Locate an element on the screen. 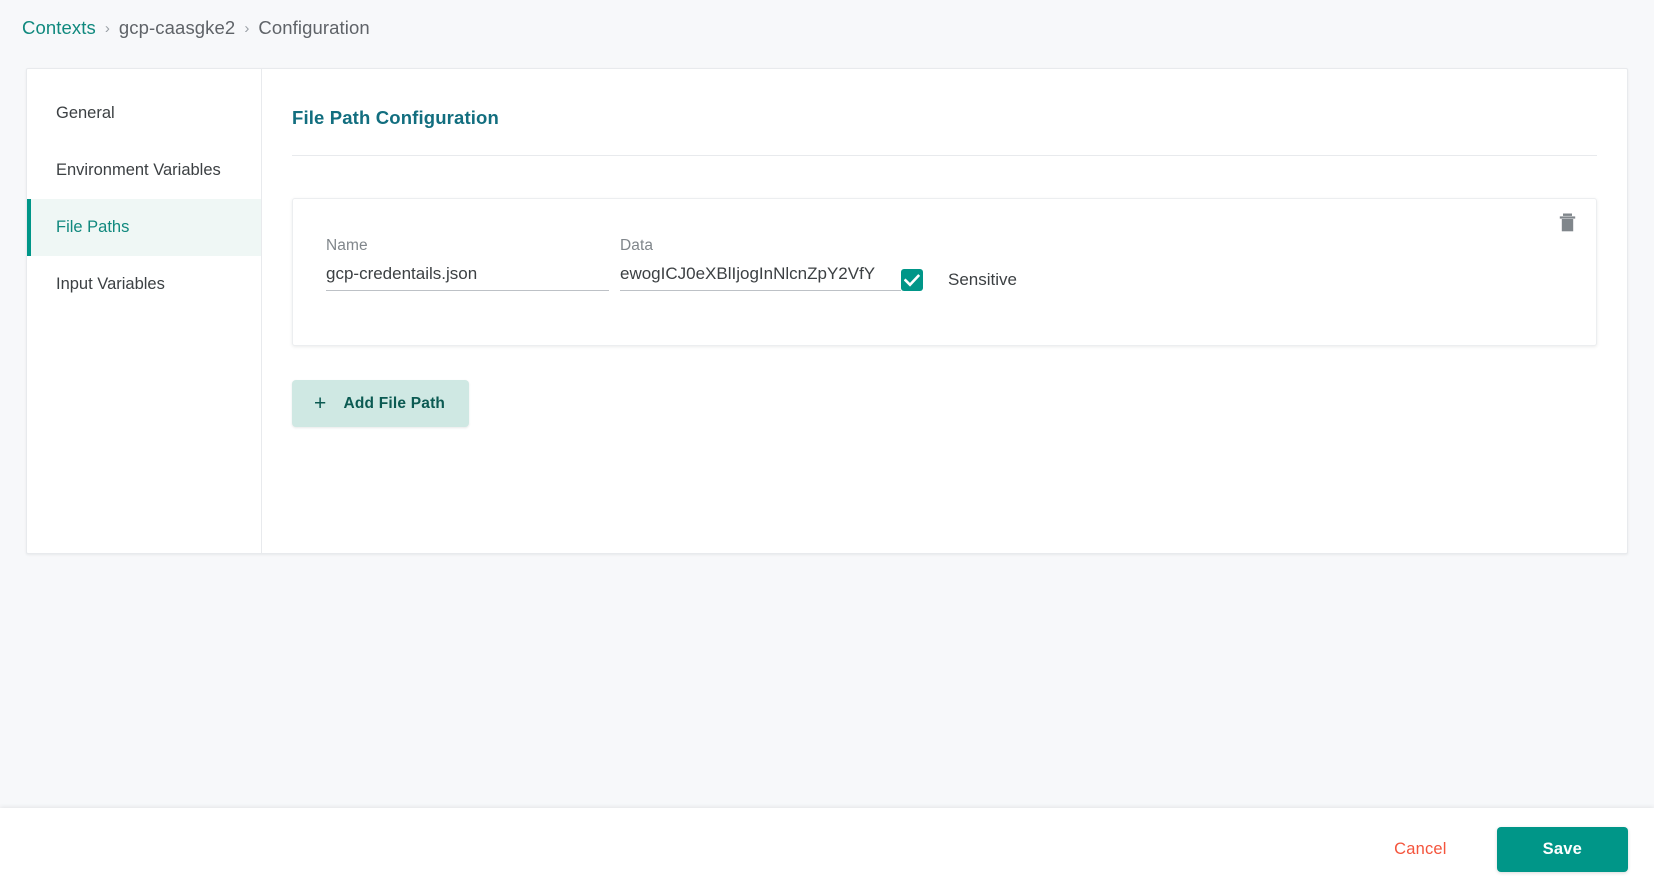  page-title: File Path Configuration is located at coordinates (395, 117).